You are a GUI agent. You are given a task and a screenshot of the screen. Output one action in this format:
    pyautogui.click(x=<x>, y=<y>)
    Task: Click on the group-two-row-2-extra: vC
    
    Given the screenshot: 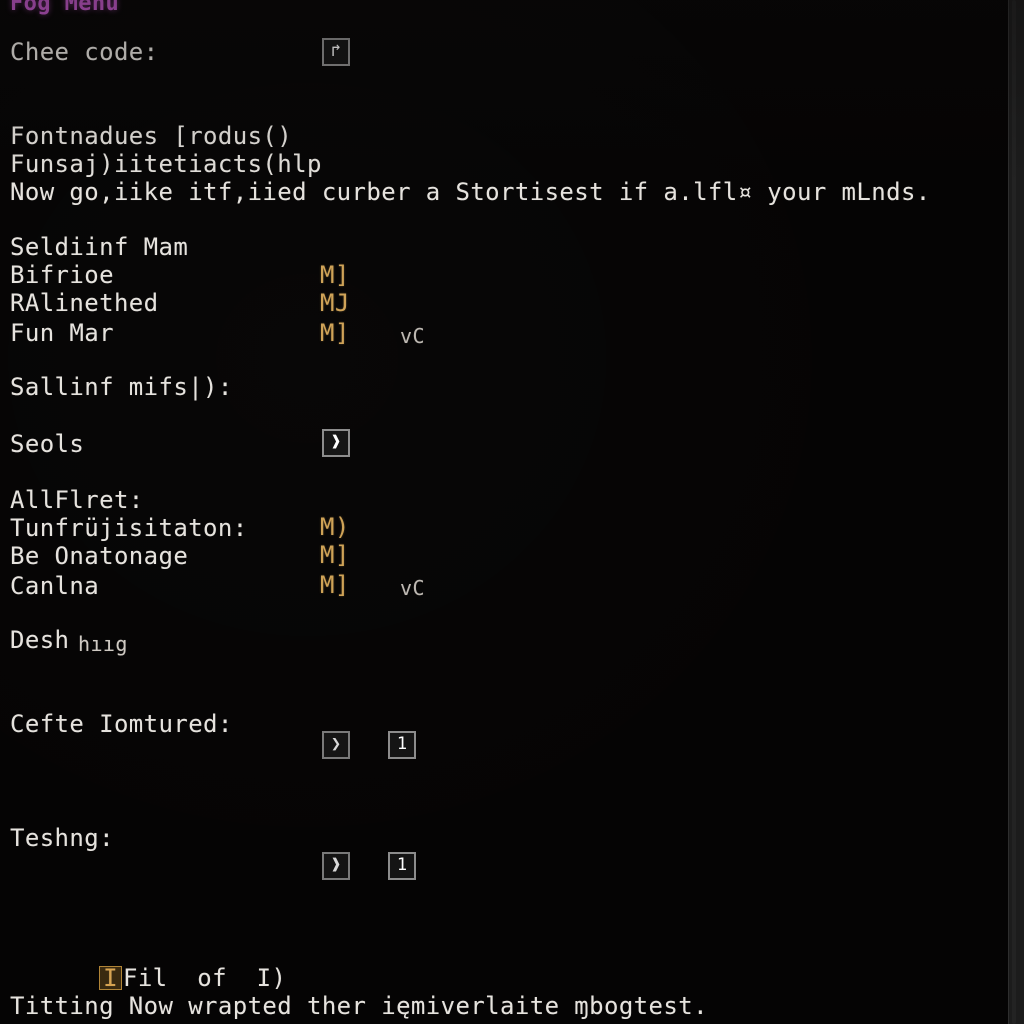 What is the action you would take?
    pyautogui.click(x=412, y=588)
    